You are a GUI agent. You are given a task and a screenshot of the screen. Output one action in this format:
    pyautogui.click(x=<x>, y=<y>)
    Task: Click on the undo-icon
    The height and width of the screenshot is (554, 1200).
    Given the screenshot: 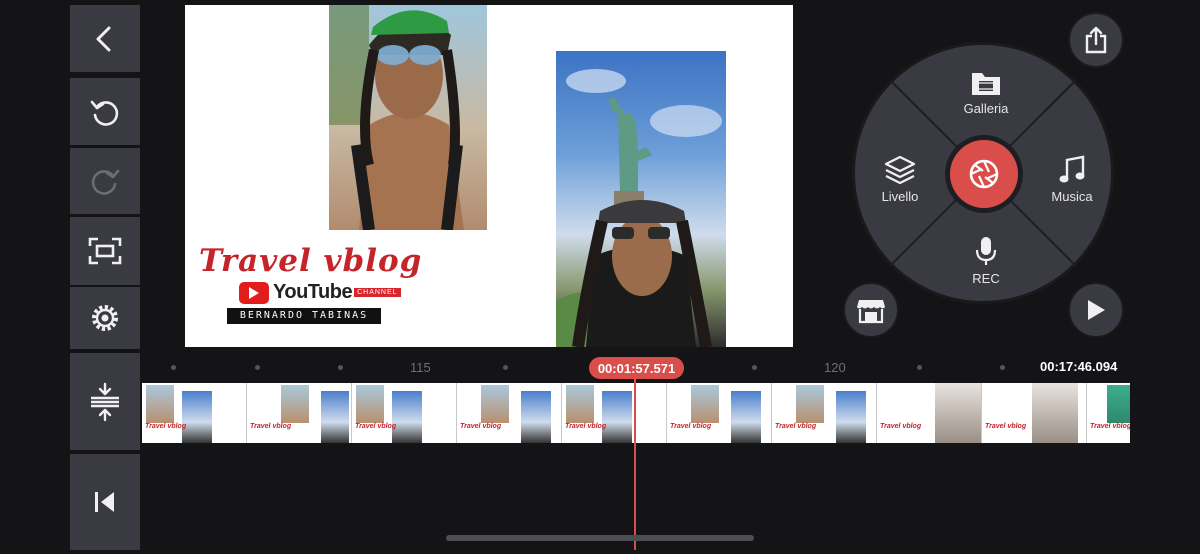 What is the action you would take?
    pyautogui.click(x=104, y=113)
    